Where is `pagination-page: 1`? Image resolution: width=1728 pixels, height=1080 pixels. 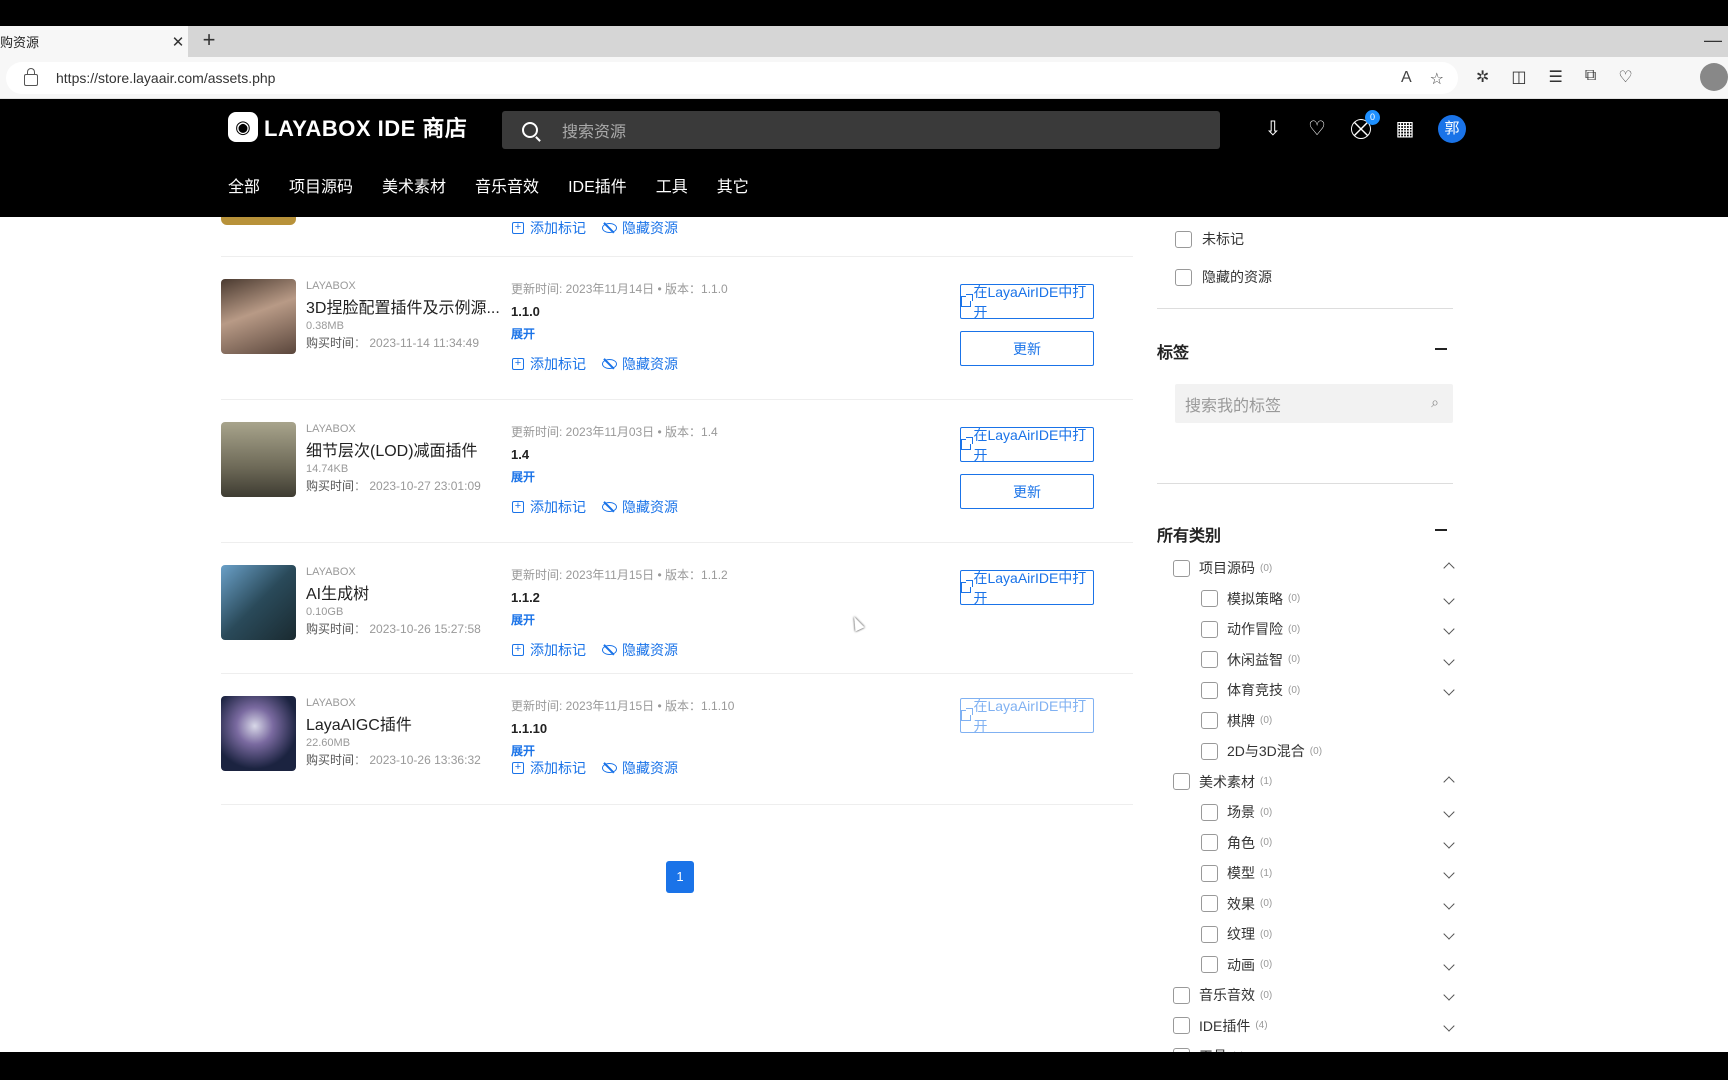
pagination-page: 1 is located at coordinates (680, 877).